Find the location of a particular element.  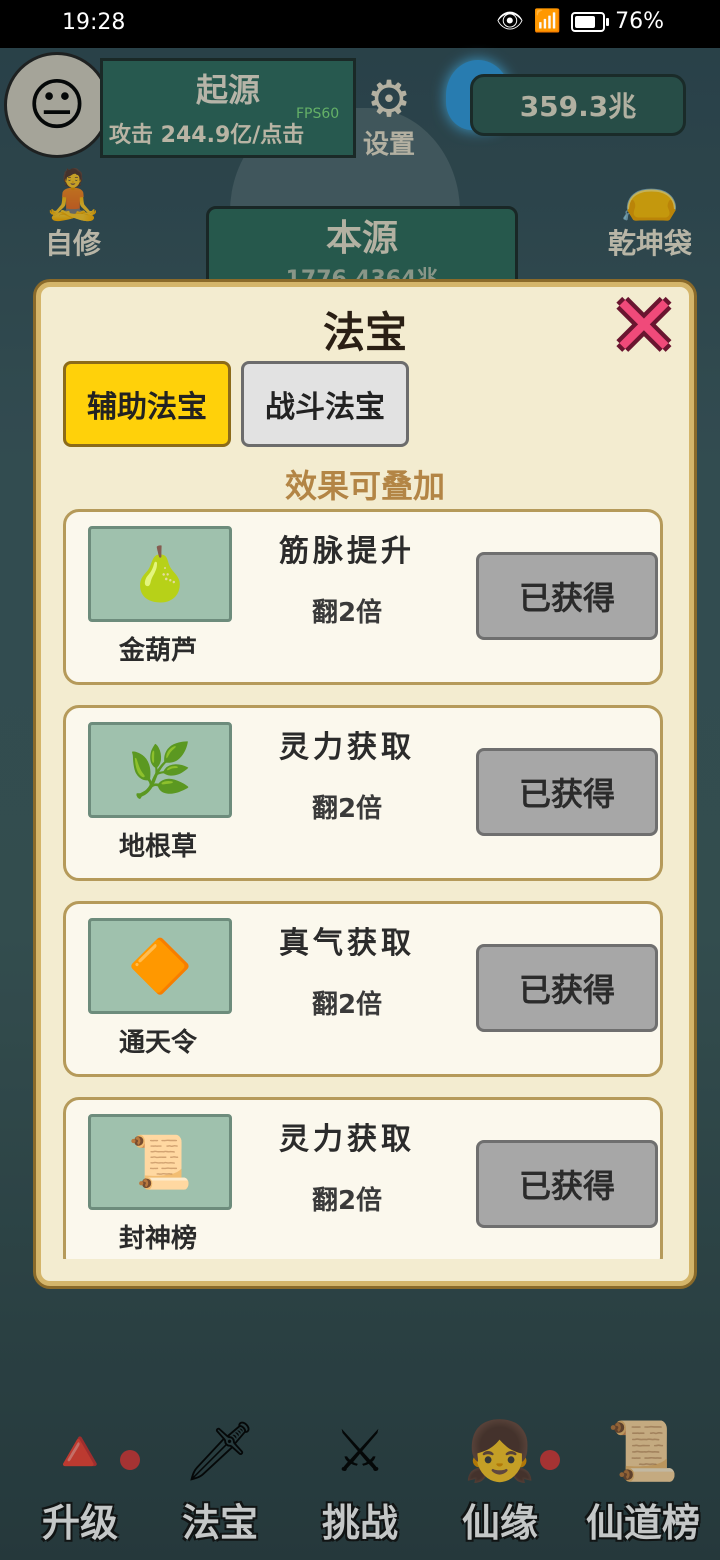

modal-title: 法宝 is located at coordinates (364, 332).